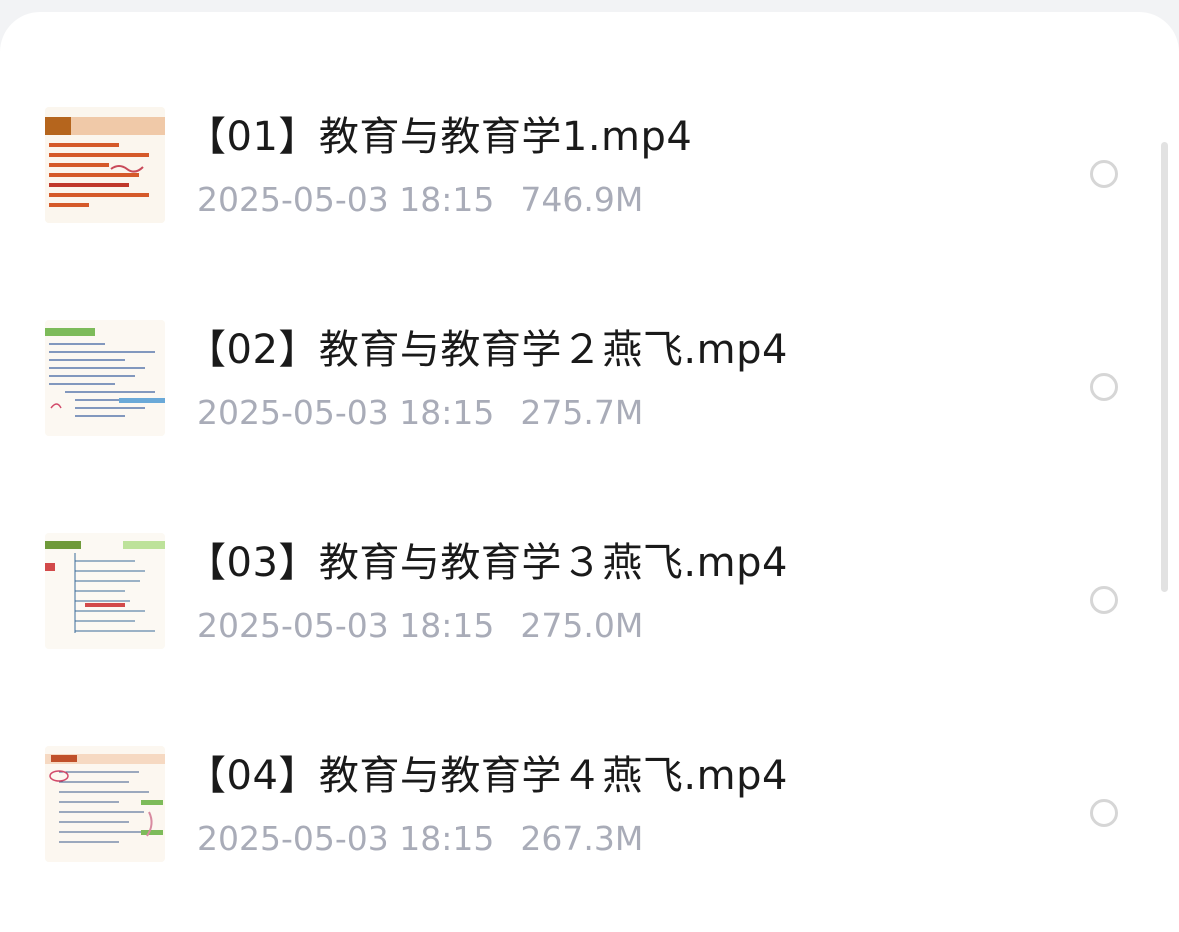 This screenshot has width=1179, height=932. I want to click on scrollbar, so click(1164, 367).